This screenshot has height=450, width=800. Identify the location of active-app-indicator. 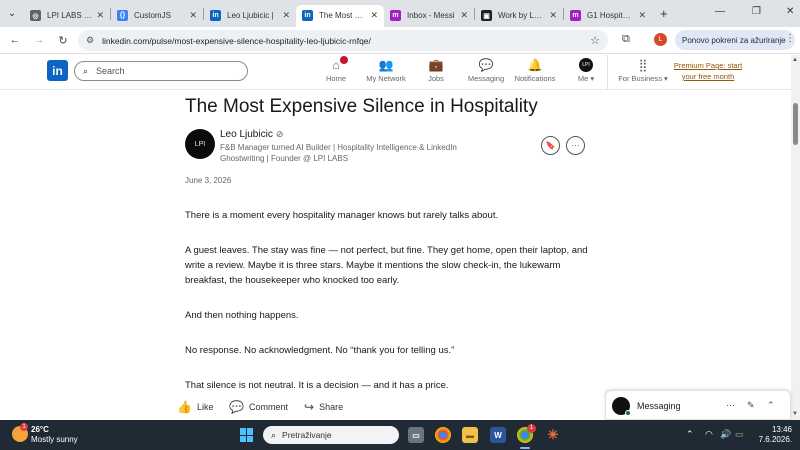
(525, 448).